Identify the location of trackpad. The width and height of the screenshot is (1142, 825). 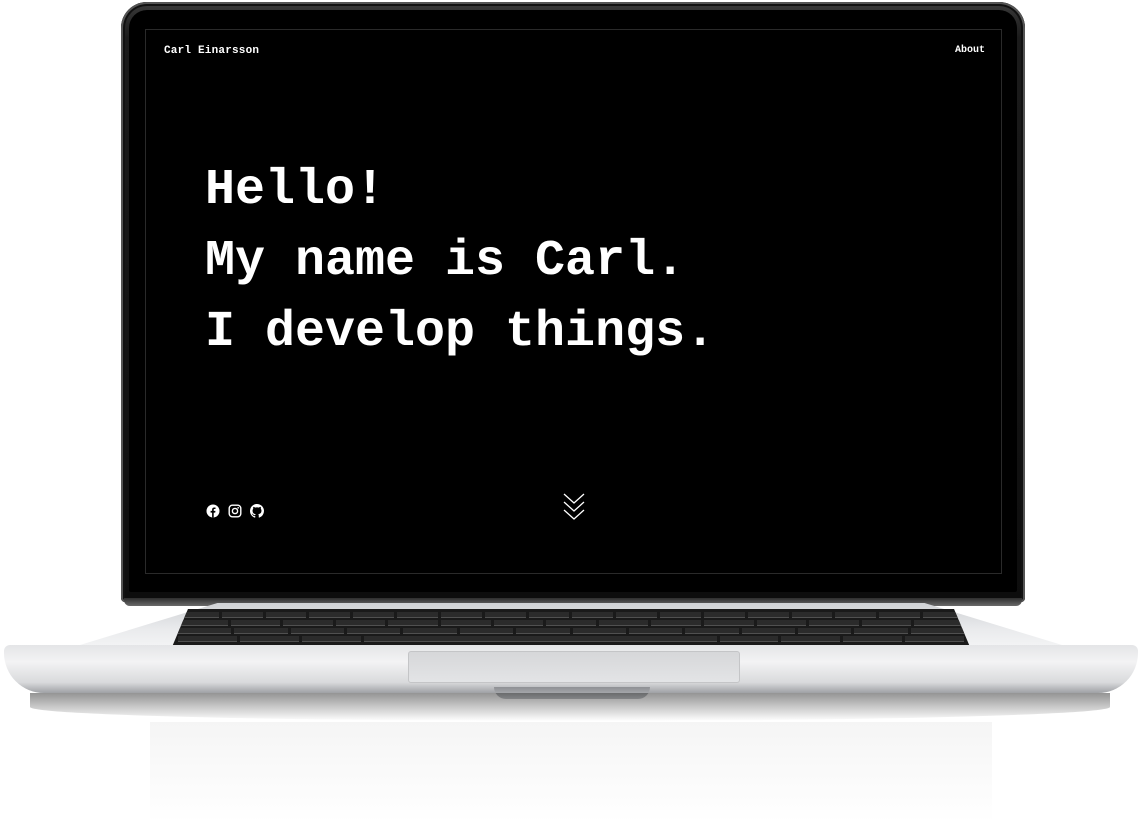
(574, 667).